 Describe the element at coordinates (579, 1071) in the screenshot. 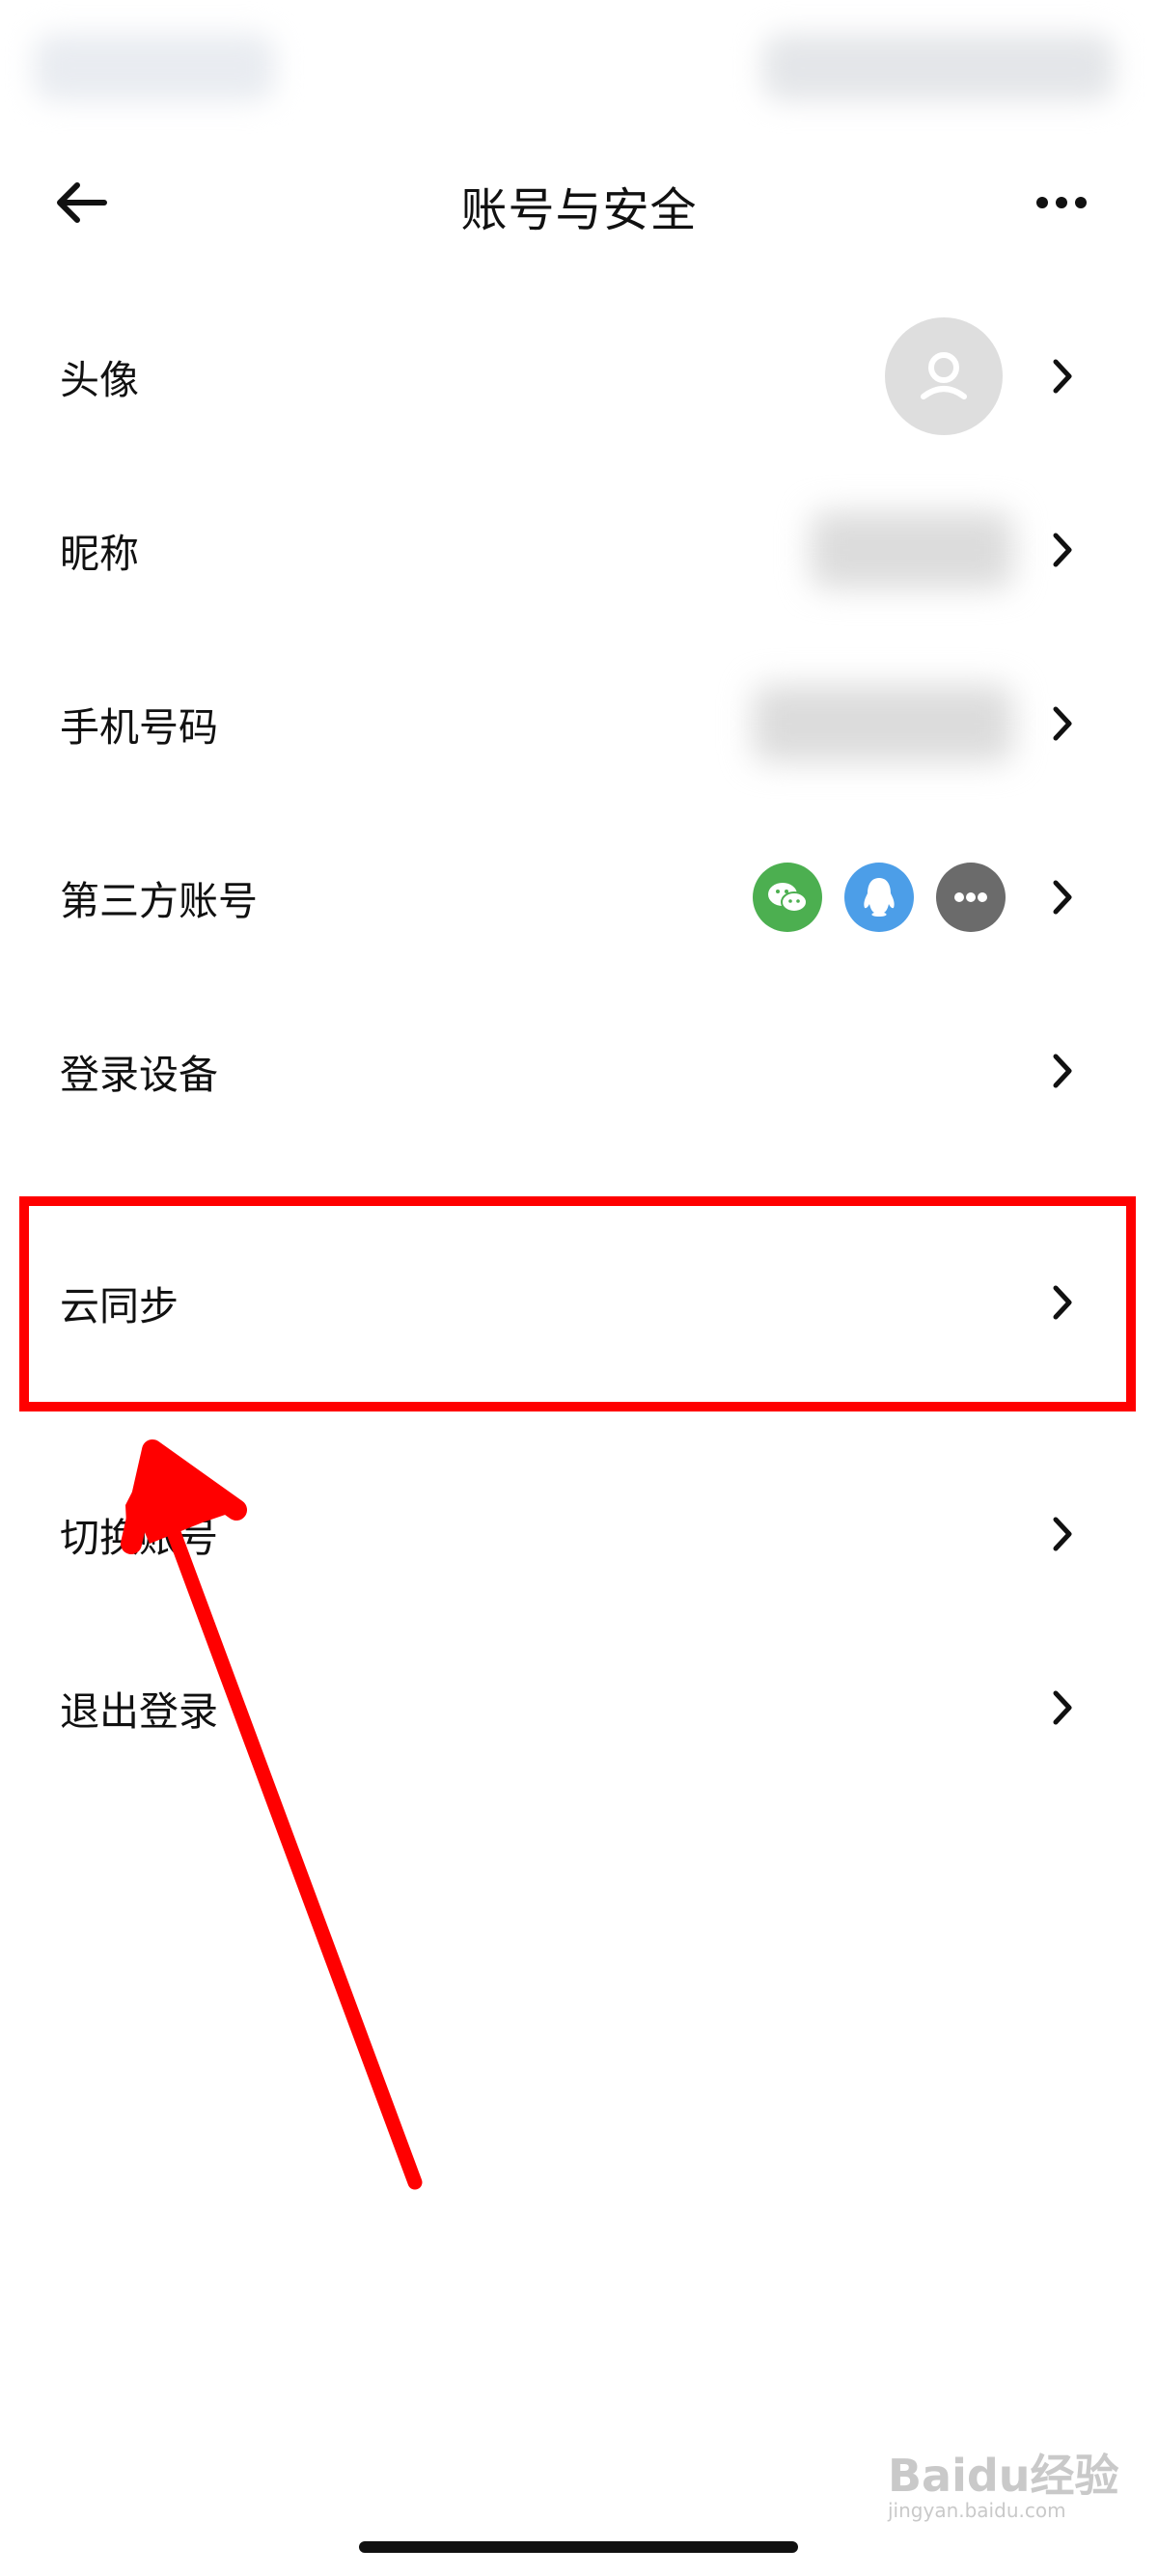

I see `row-login-devices: 登录设备` at that location.